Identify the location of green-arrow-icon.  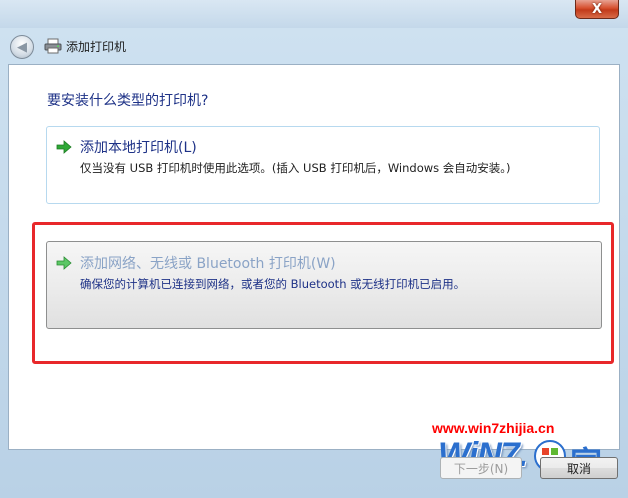
(64, 147).